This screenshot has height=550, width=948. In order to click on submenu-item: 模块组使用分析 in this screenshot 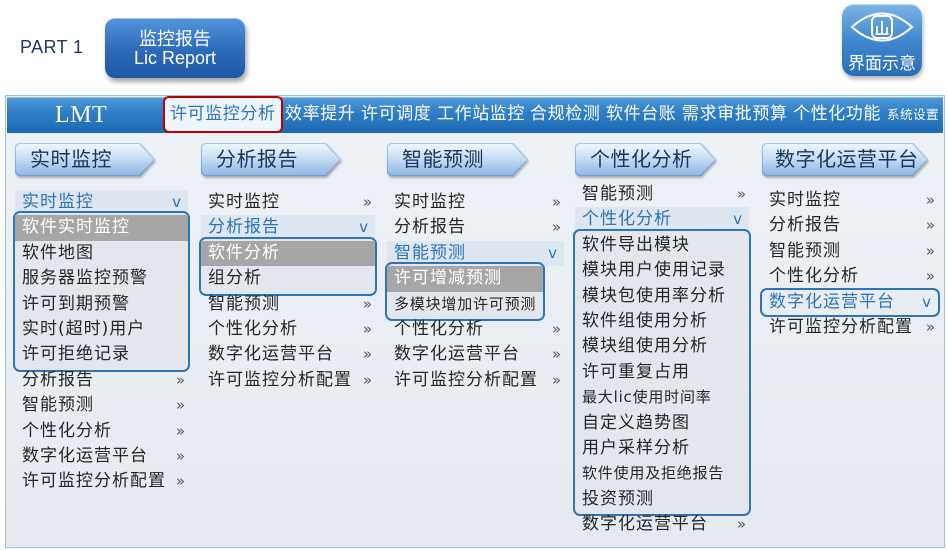, I will do `click(662, 346)`.